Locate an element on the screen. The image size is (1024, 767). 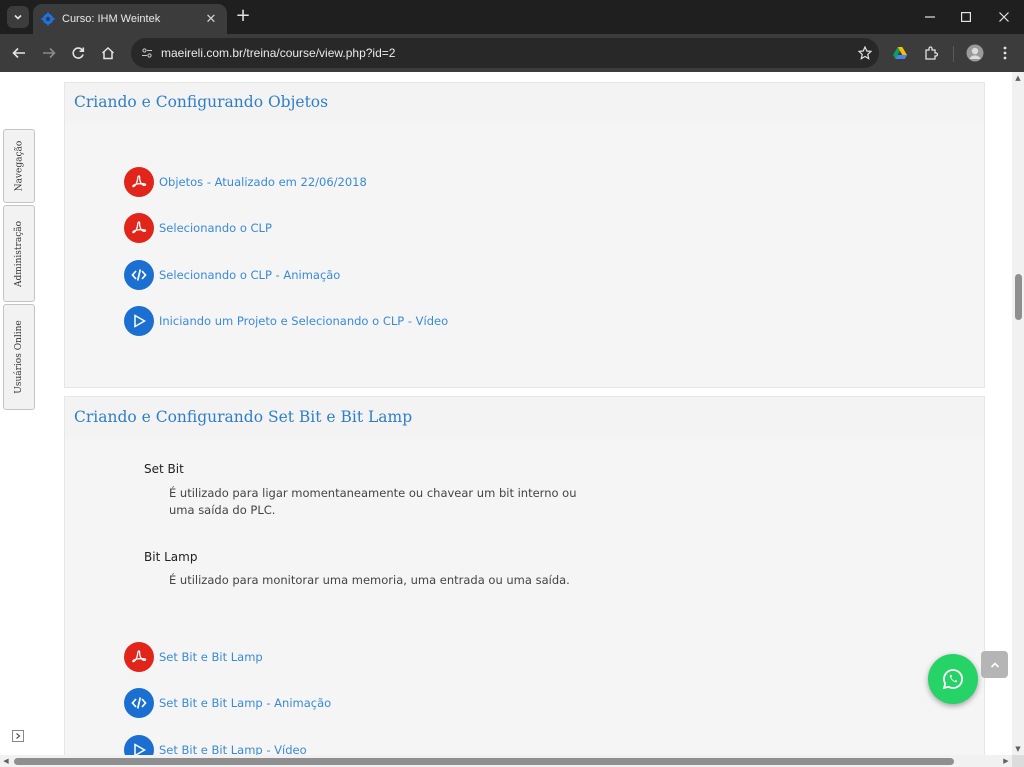
activity-link: Set Bit e Bit Lamp - Vídeo is located at coordinates (233, 749).